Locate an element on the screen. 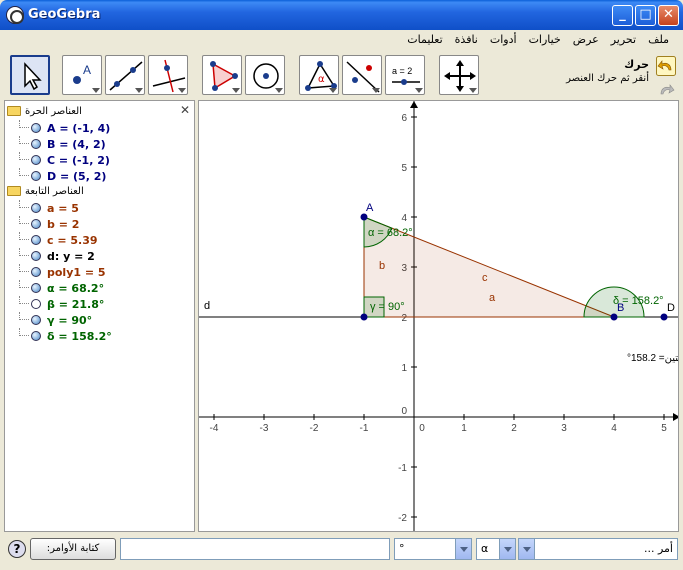 The image size is (683, 570). circle-tool-button is located at coordinates (265, 75).